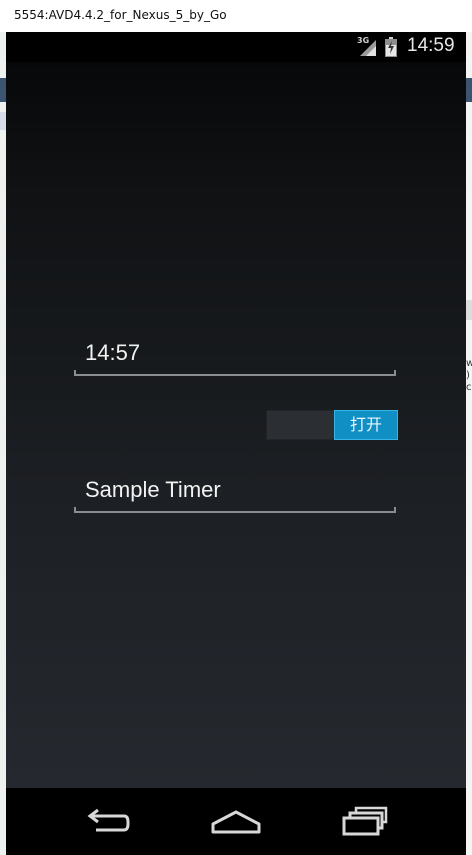 This screenshot has width=472, height=855. I want to click on background-desktop-right: w ) c, so click(469, 443).